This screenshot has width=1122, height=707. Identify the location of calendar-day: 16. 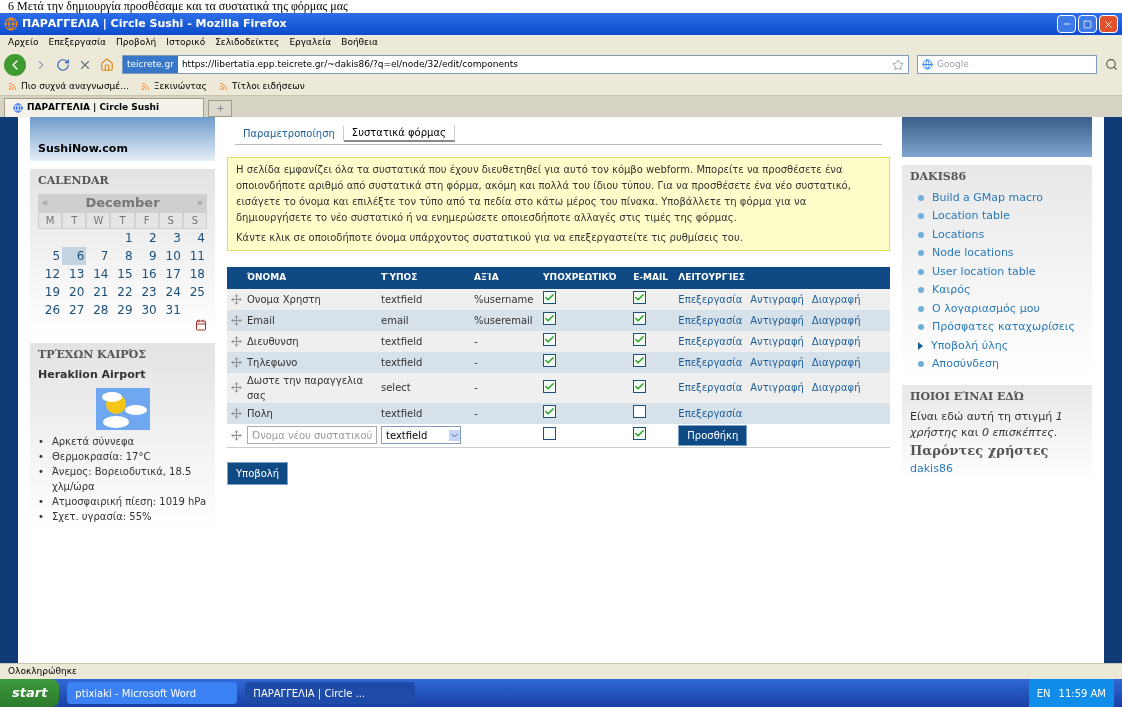
(146, 273).